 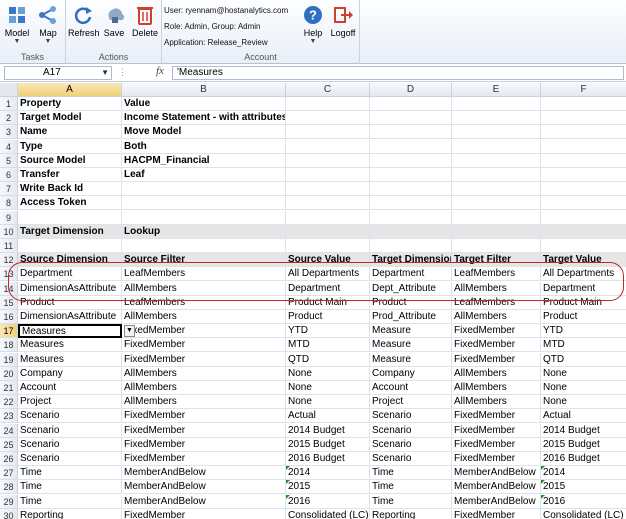 What do you see at coordinates (583, 231) in the screenshot?
I see `cell-f10` at bounding box center [583, 231].